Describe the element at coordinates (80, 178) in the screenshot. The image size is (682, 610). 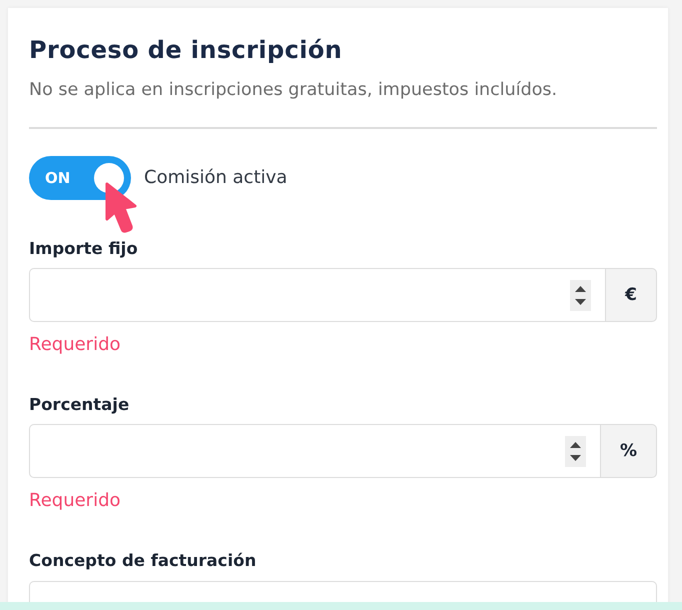
I see `toggle-switch: ON` at that location.